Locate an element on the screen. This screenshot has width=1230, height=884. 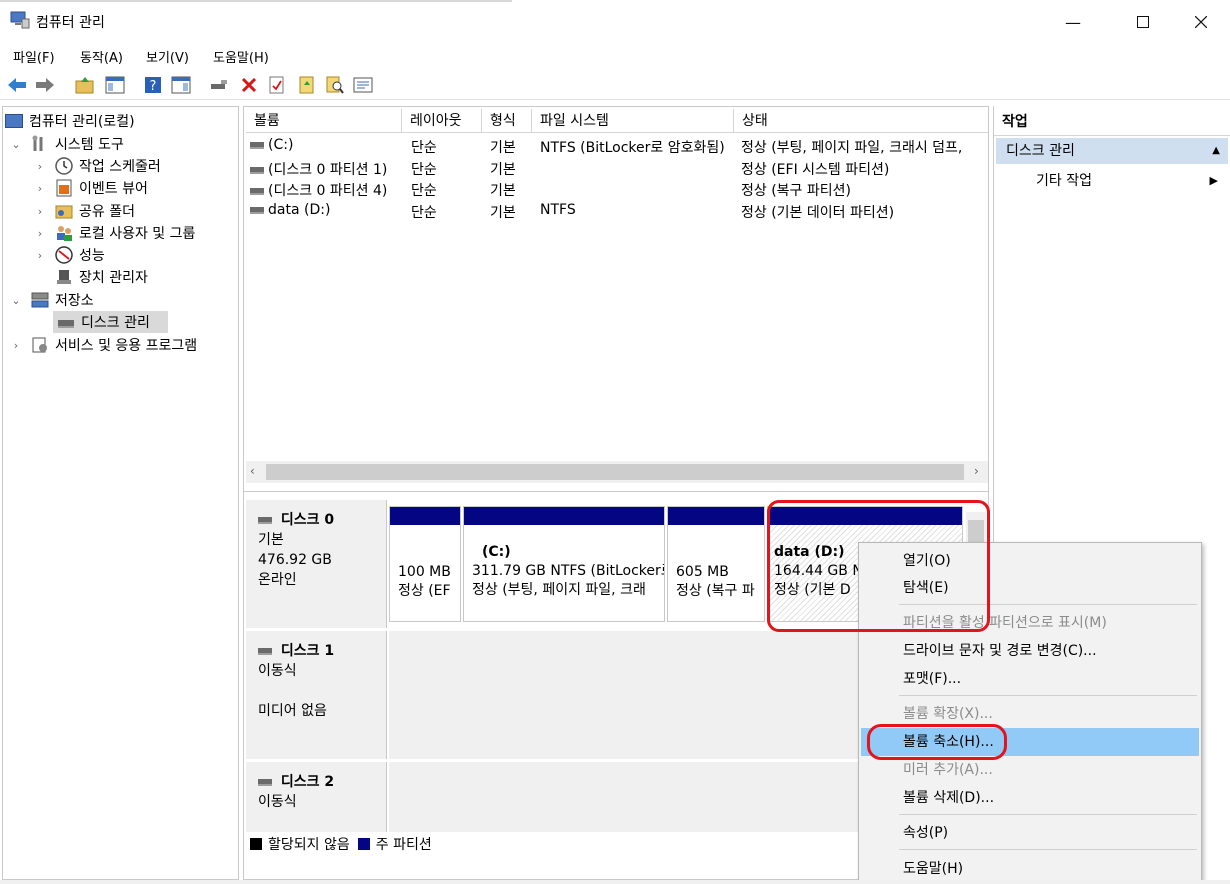
delete-icon is located at coordinates (249, 85).